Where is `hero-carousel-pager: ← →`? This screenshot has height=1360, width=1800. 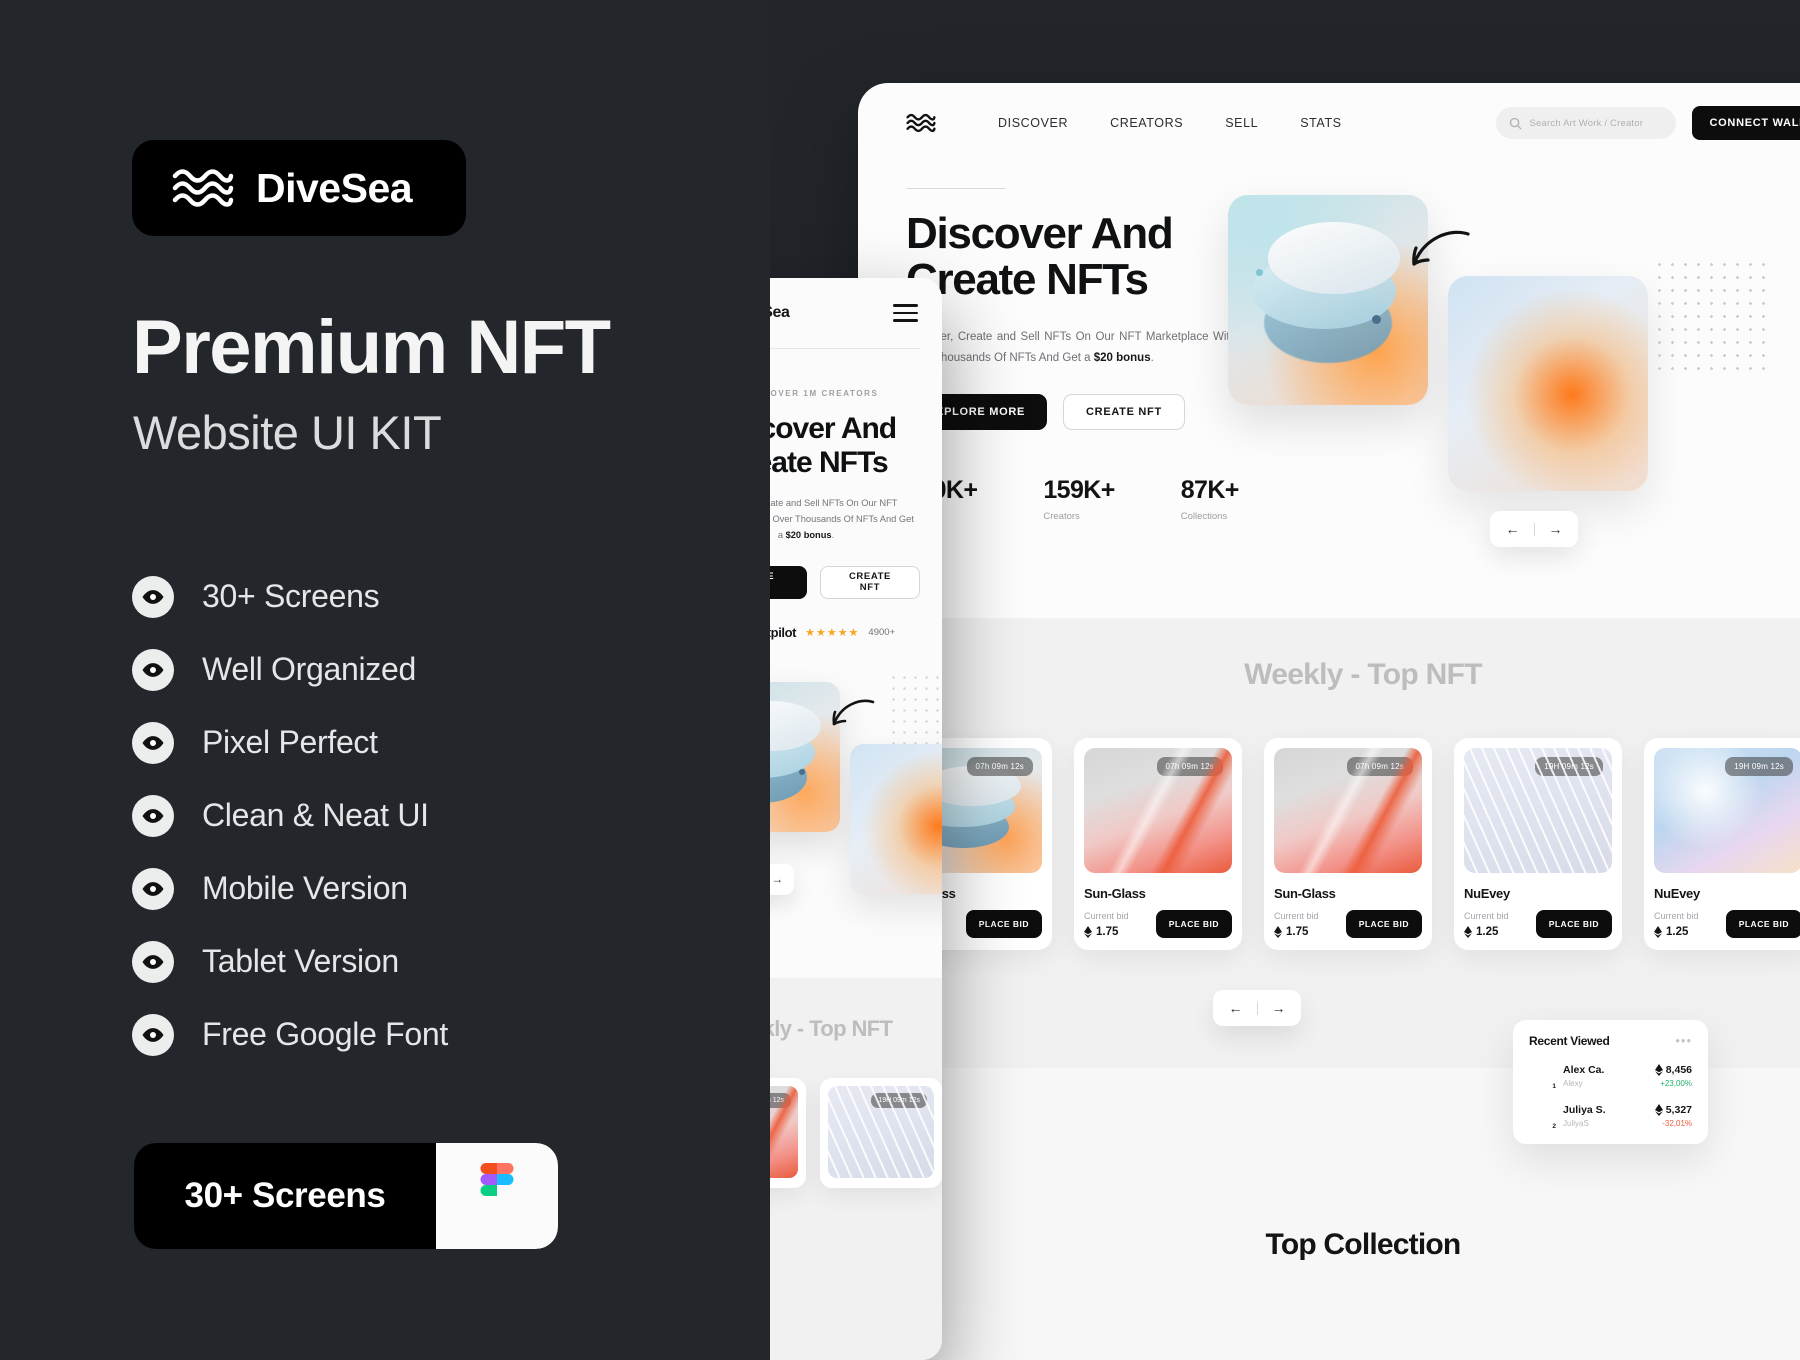 hero-carousel-pager: ← → is located at coordinates (1534, 529).